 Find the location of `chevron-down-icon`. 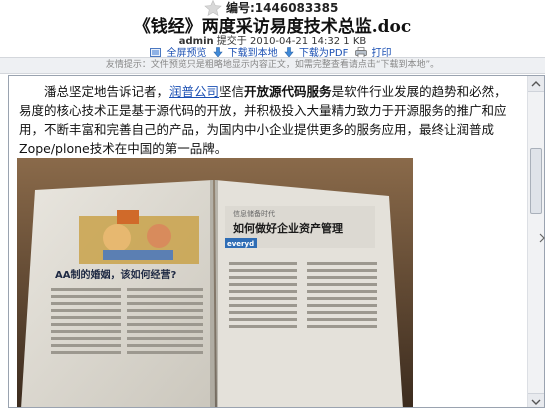

chevron-down-icon is located at coordinates (536, 402).